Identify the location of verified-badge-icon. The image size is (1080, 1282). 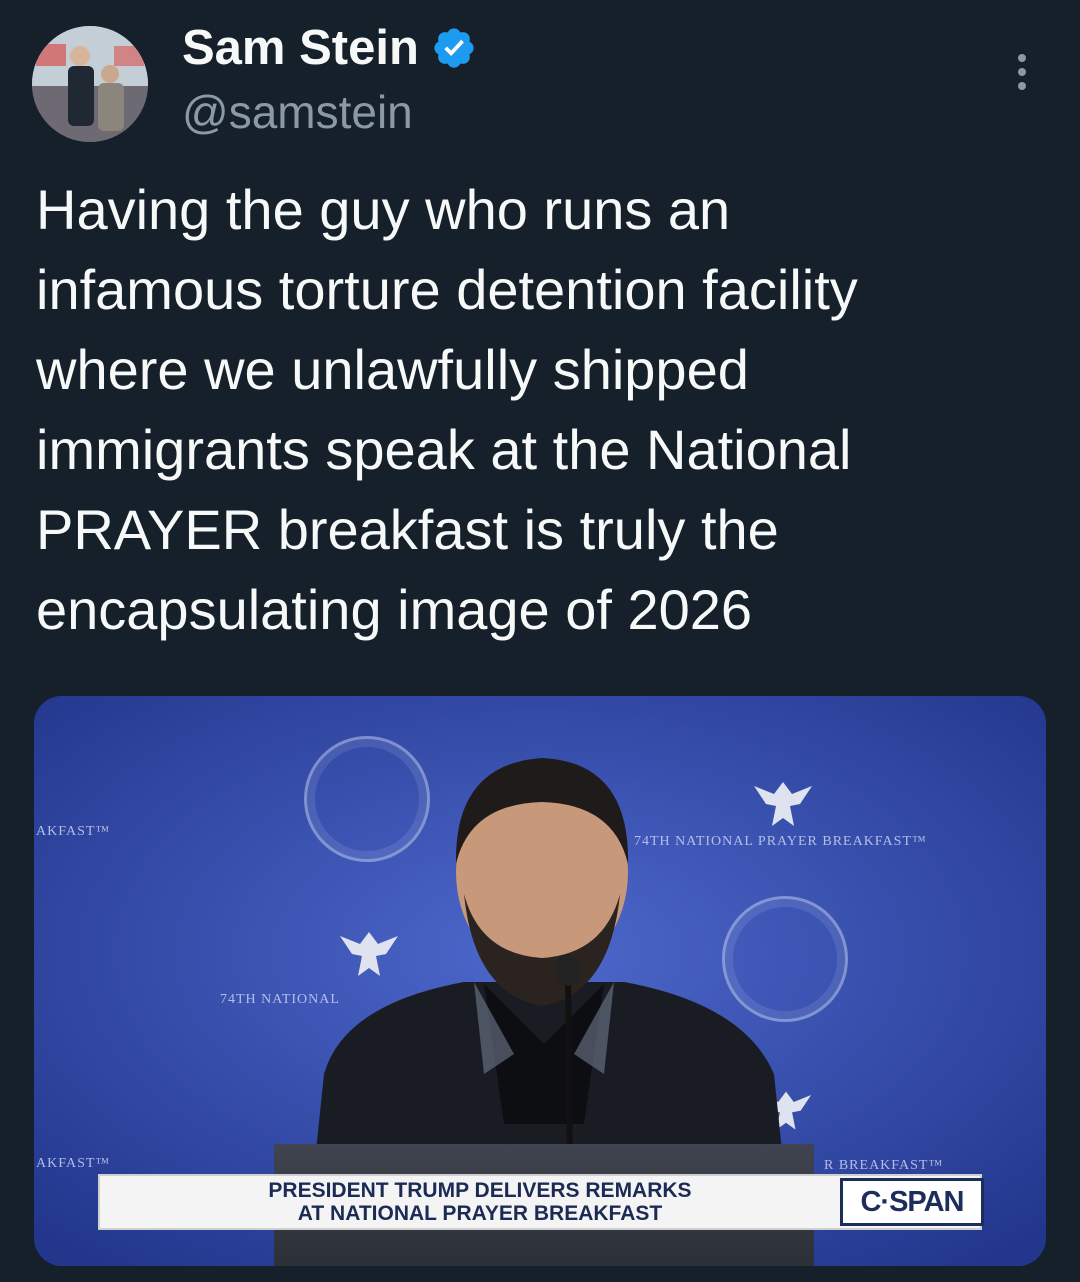
(454, 48).